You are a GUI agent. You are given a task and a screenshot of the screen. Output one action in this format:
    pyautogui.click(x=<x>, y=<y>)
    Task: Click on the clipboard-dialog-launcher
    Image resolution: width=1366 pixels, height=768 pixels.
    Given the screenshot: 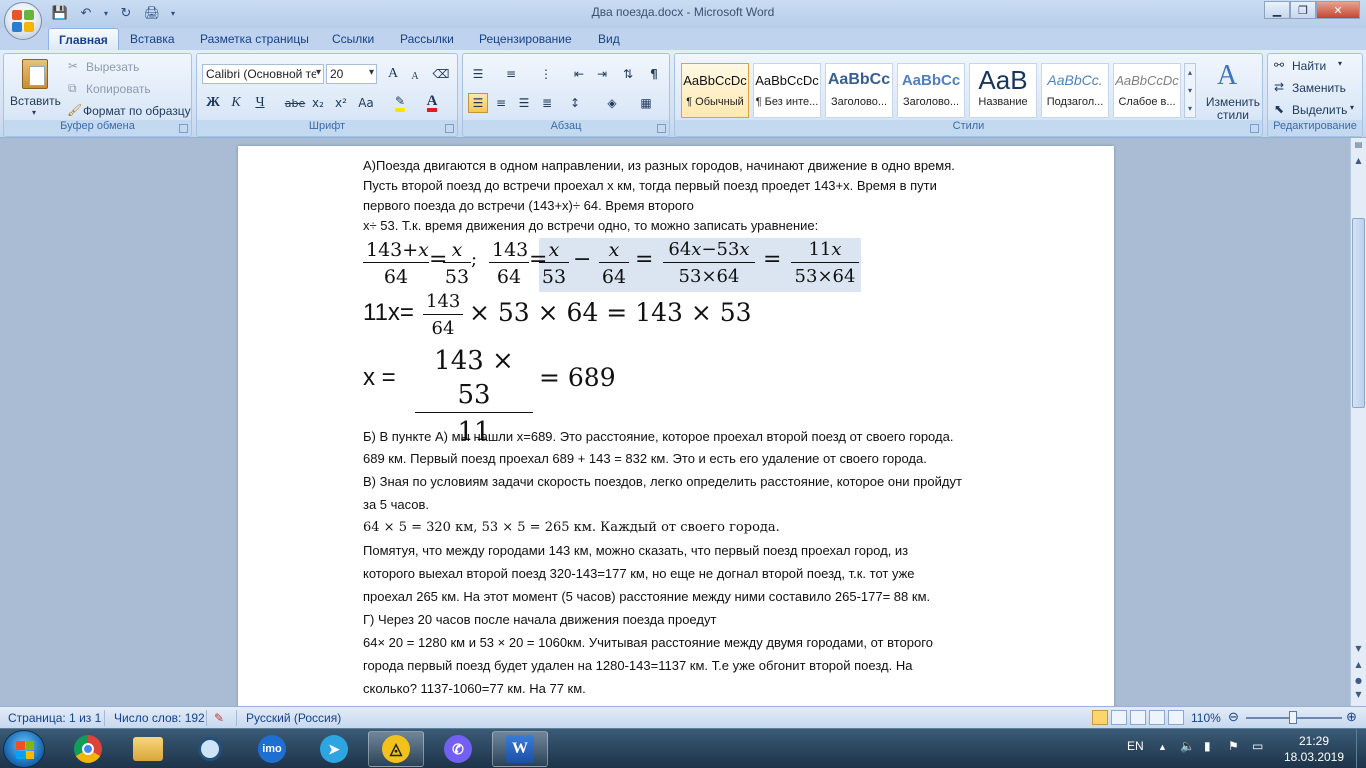 What is the action you would take?
    pyautogui.click(x=183, y=128)
    